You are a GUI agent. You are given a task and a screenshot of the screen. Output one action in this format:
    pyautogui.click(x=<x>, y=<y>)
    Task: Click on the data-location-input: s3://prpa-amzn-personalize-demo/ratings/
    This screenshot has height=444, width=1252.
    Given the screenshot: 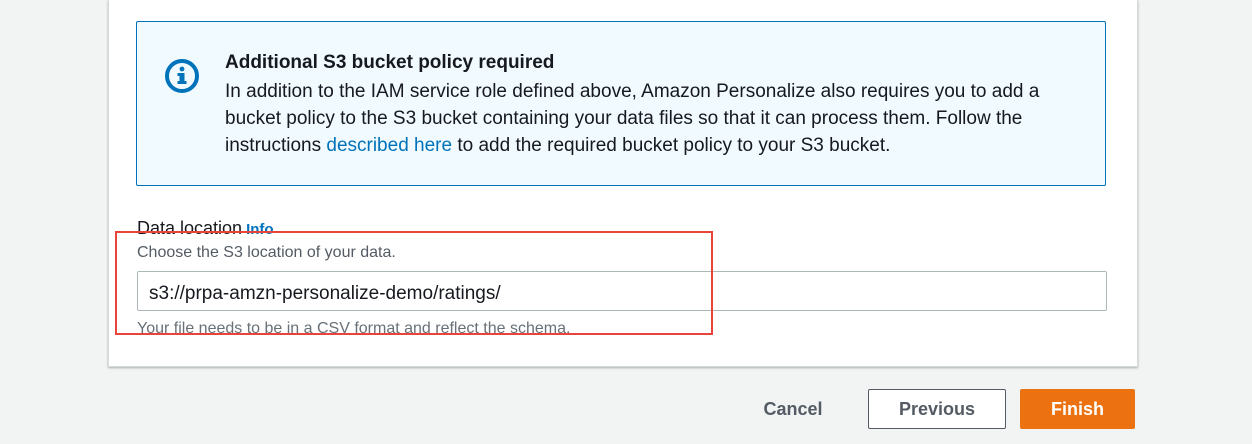 What is the action you would take?
    pyautogui.click(x=622, y=291)
    